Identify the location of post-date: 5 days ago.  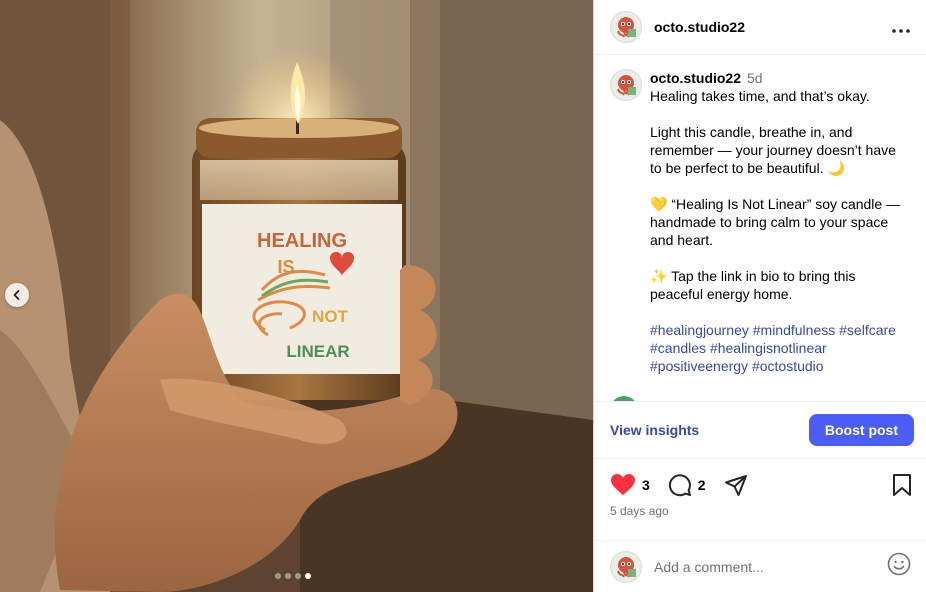
(639, 511).